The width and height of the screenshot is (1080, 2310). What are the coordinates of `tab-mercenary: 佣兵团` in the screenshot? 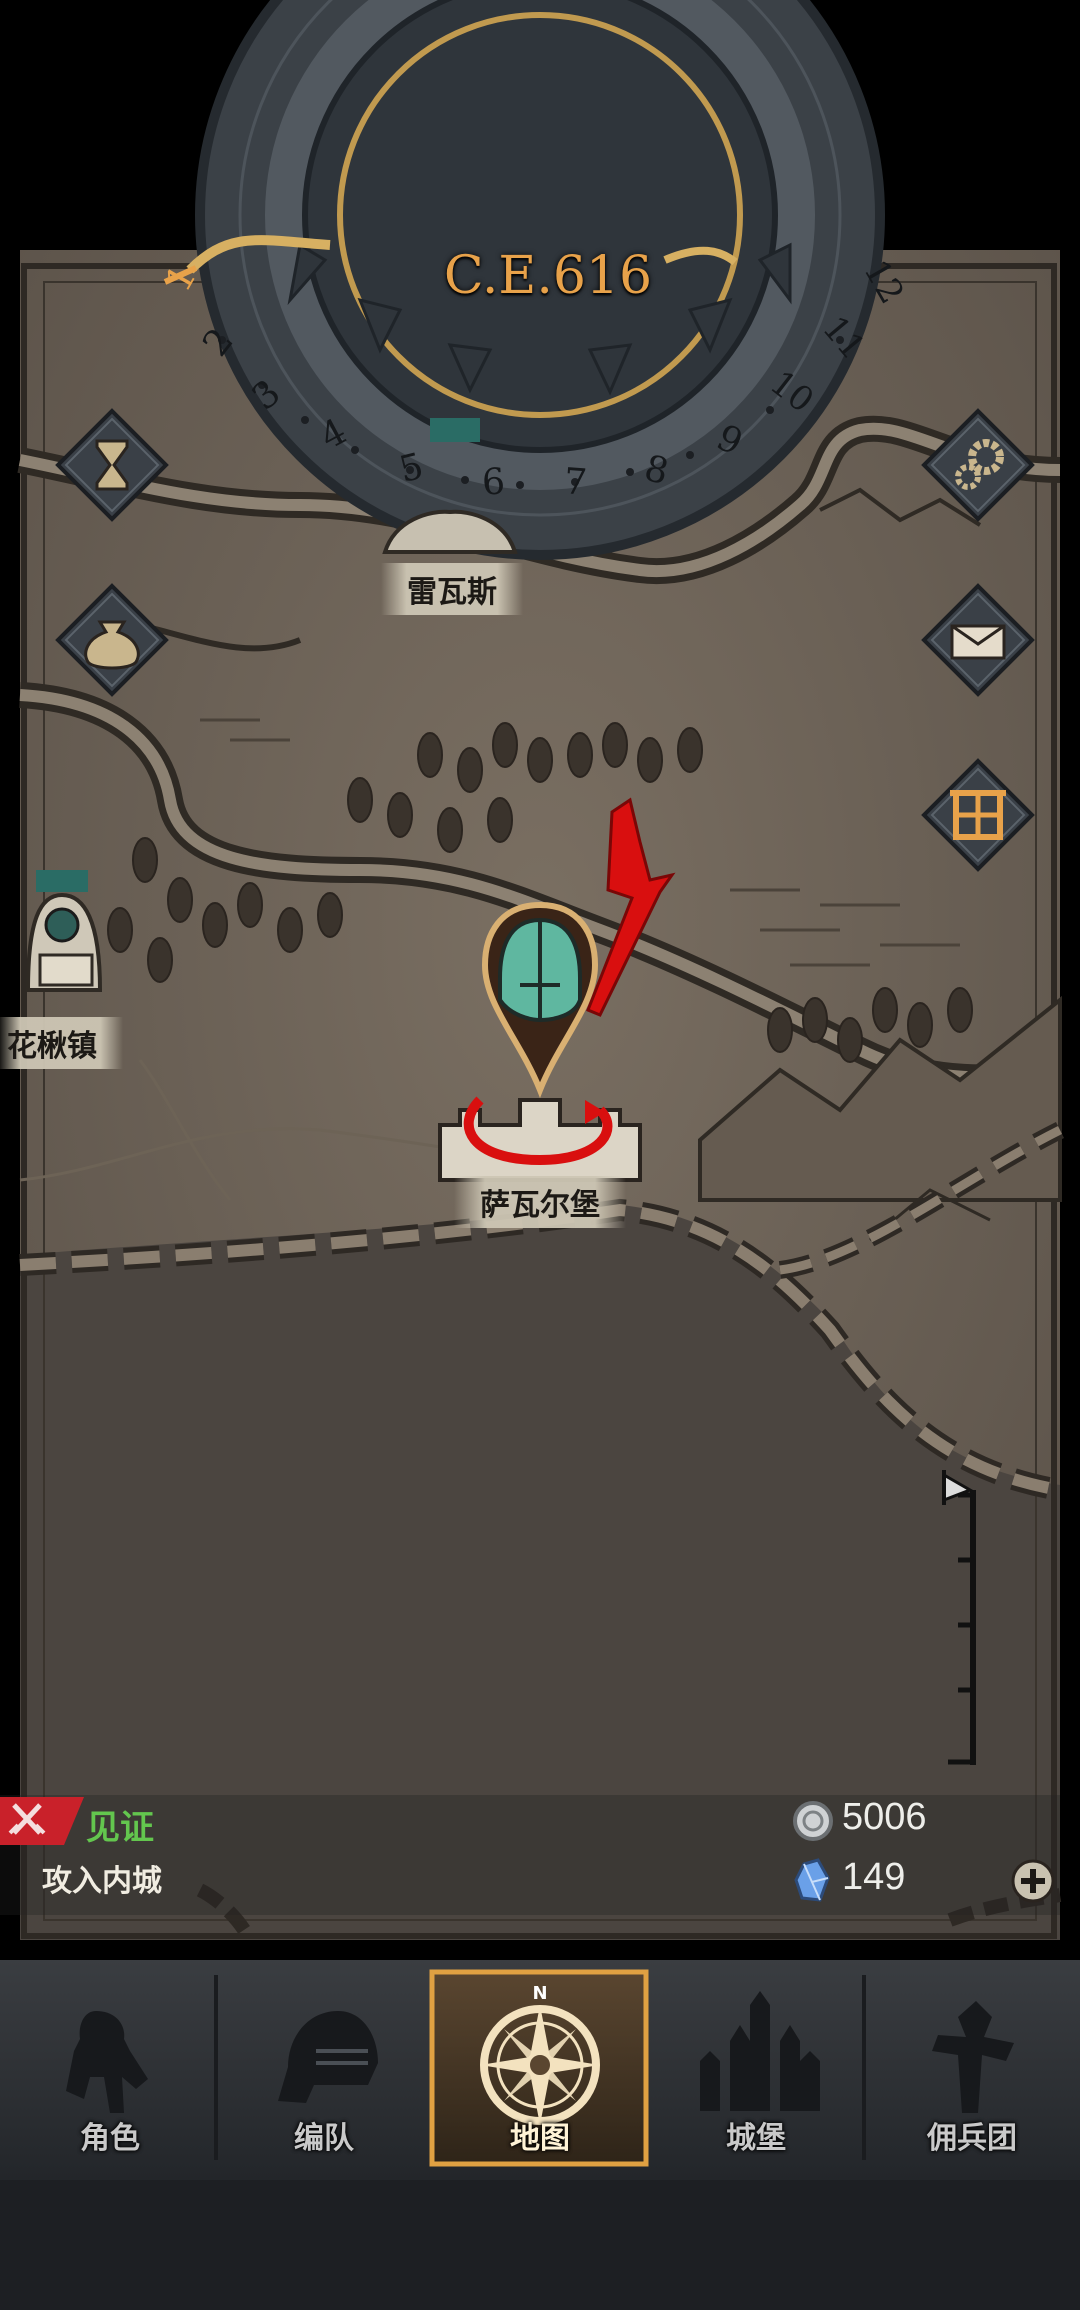 It's located at (972, 2070).